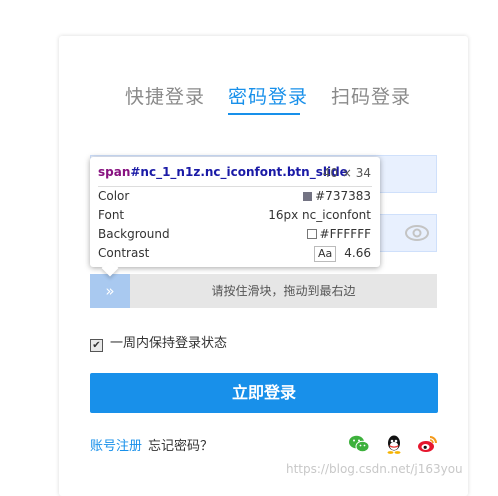 The height and width of the screenshot is (496, 498). Describe the element at coordinates (343, 196) in the screenshot. I see `tooltip-color-value: #737383` at that location.